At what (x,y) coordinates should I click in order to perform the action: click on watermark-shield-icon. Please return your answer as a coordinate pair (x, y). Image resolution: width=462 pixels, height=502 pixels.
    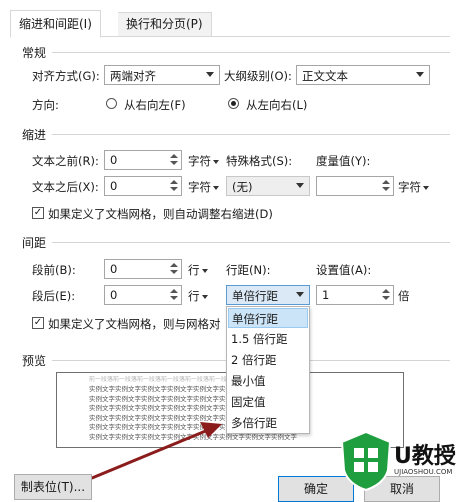
    Looking at the image, I should click on (366, 461).